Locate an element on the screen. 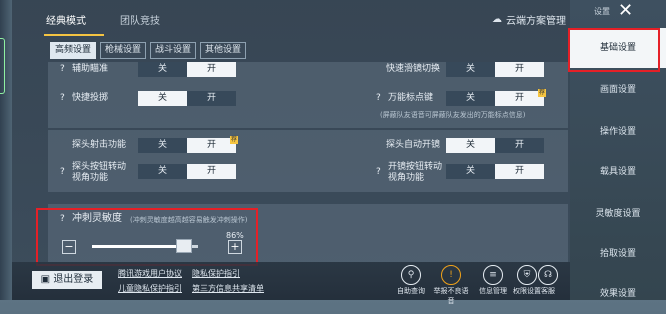 Image resolution: width=666 pixels, height=314 pixels. sidebar-item-vehicle: 载具设置 is located at coordinates (618, 172).